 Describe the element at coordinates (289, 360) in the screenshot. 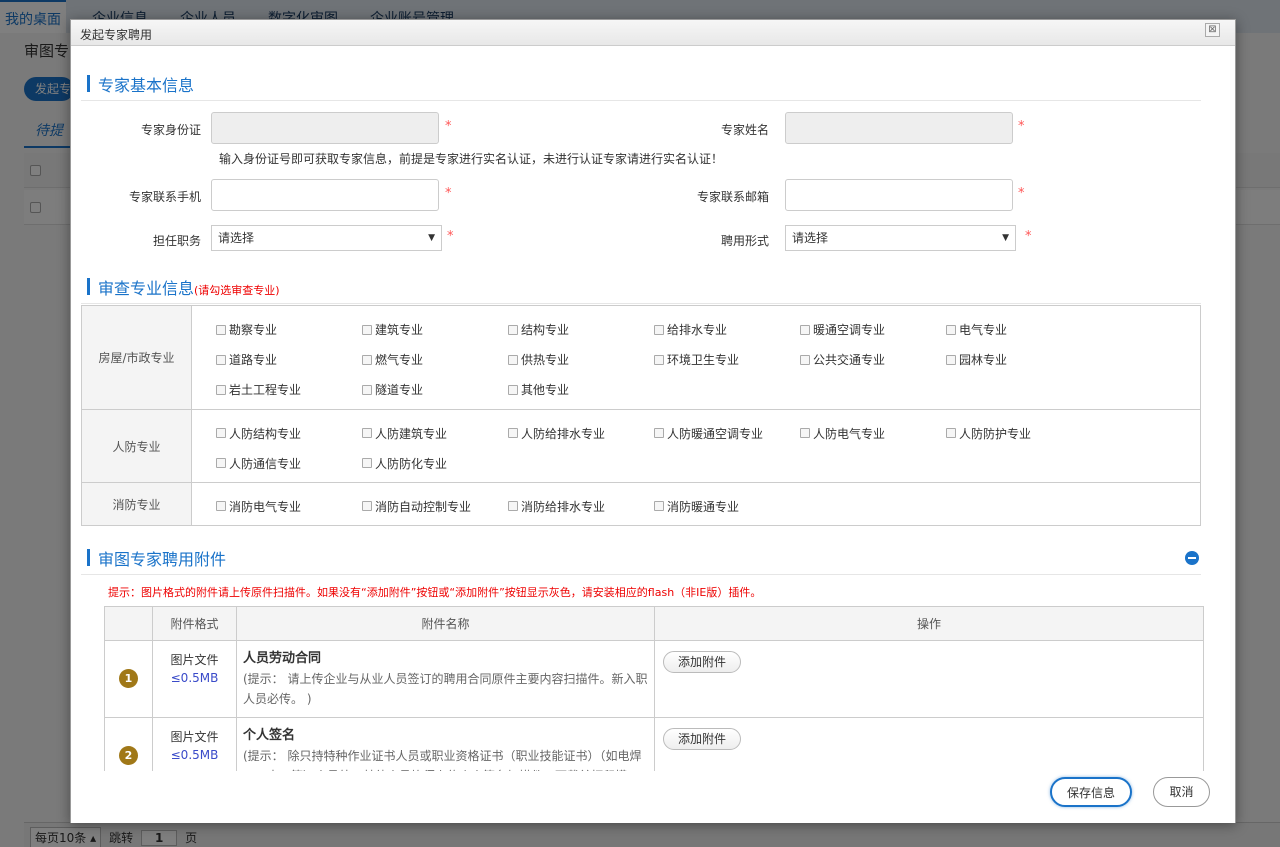

I see `spec-option: 道路专业` at that location.